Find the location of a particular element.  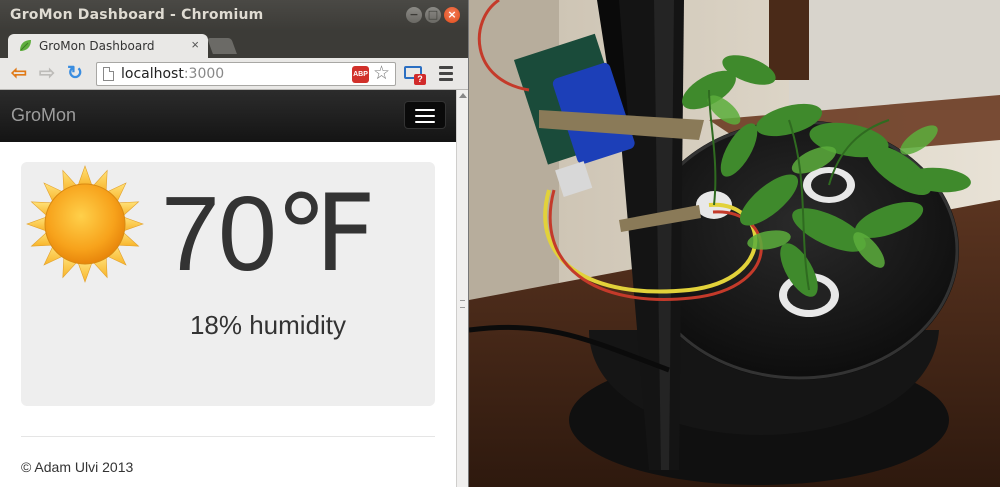

maximize-button: □ is located at coordinates (433, 15).